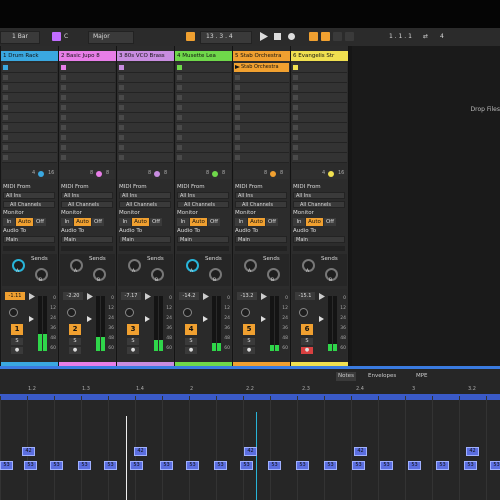 The width and height of the screenshot is (500, 500). Describe the element at coordinates (29, 222) in the screenshot. I see `monitor-switch: In Auto Off` at that location.